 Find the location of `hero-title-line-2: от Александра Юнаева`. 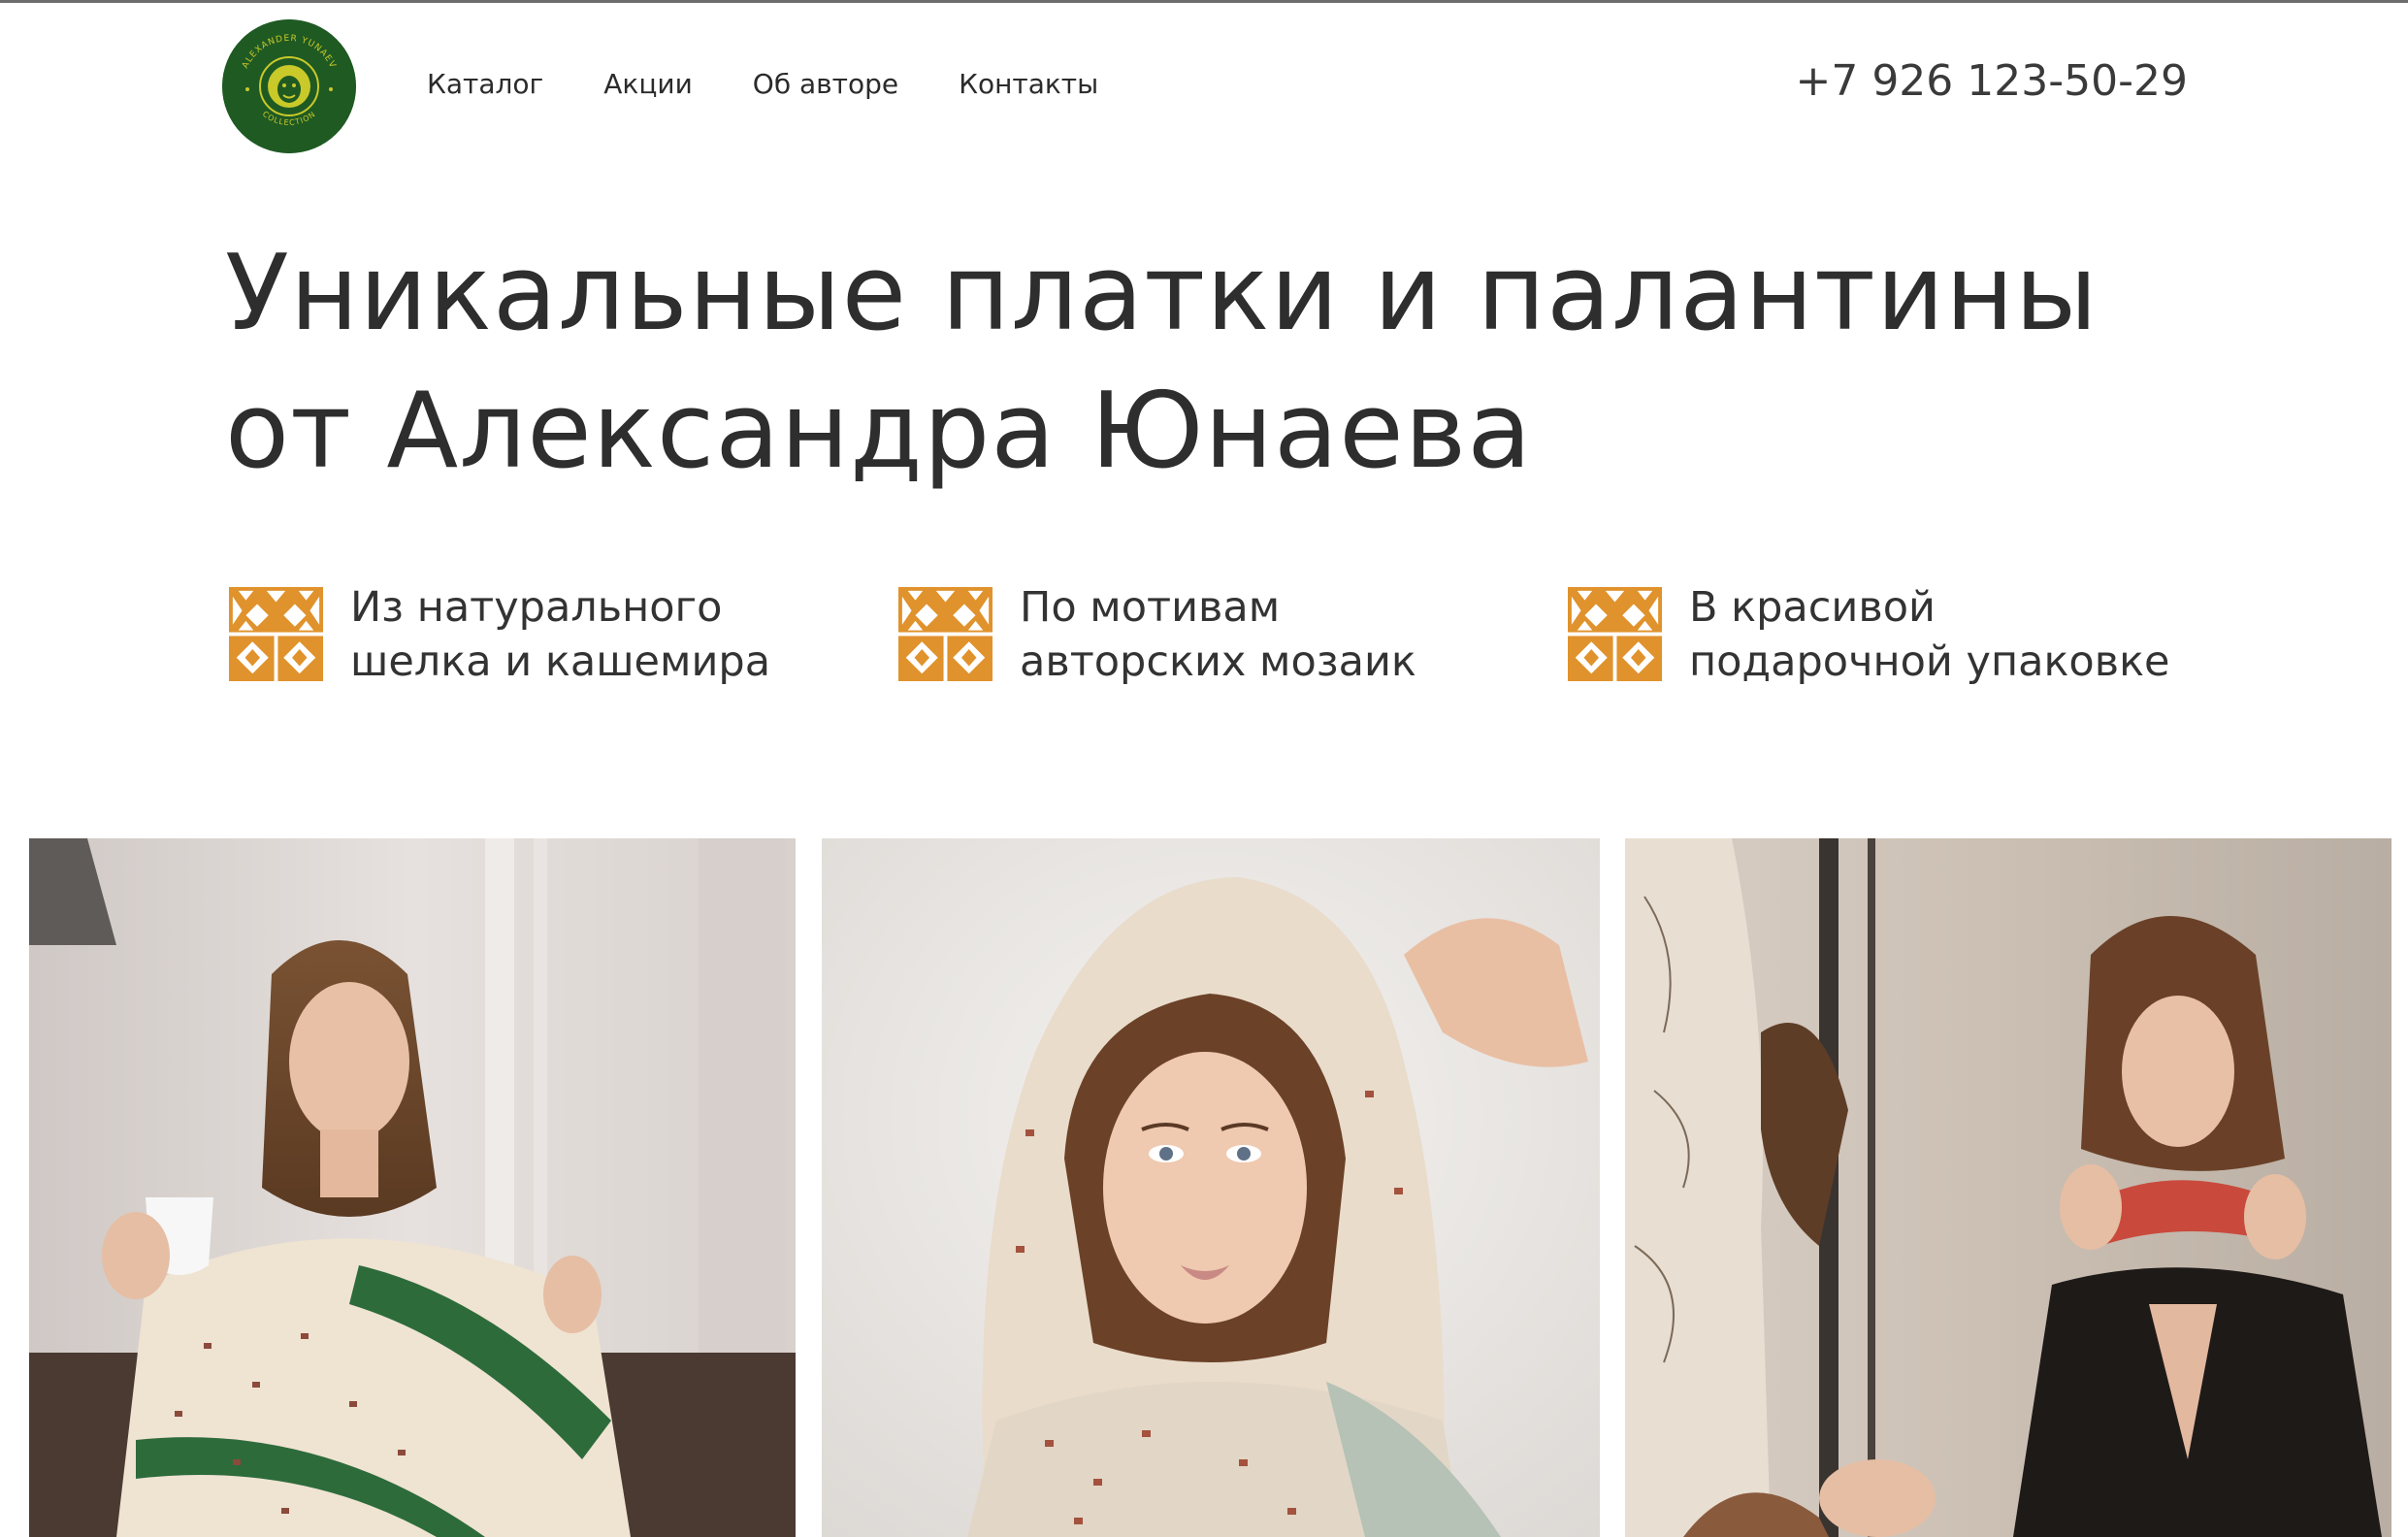

hero-title-line-2: от Александра Юнаева is located at coordinates (879, 431).